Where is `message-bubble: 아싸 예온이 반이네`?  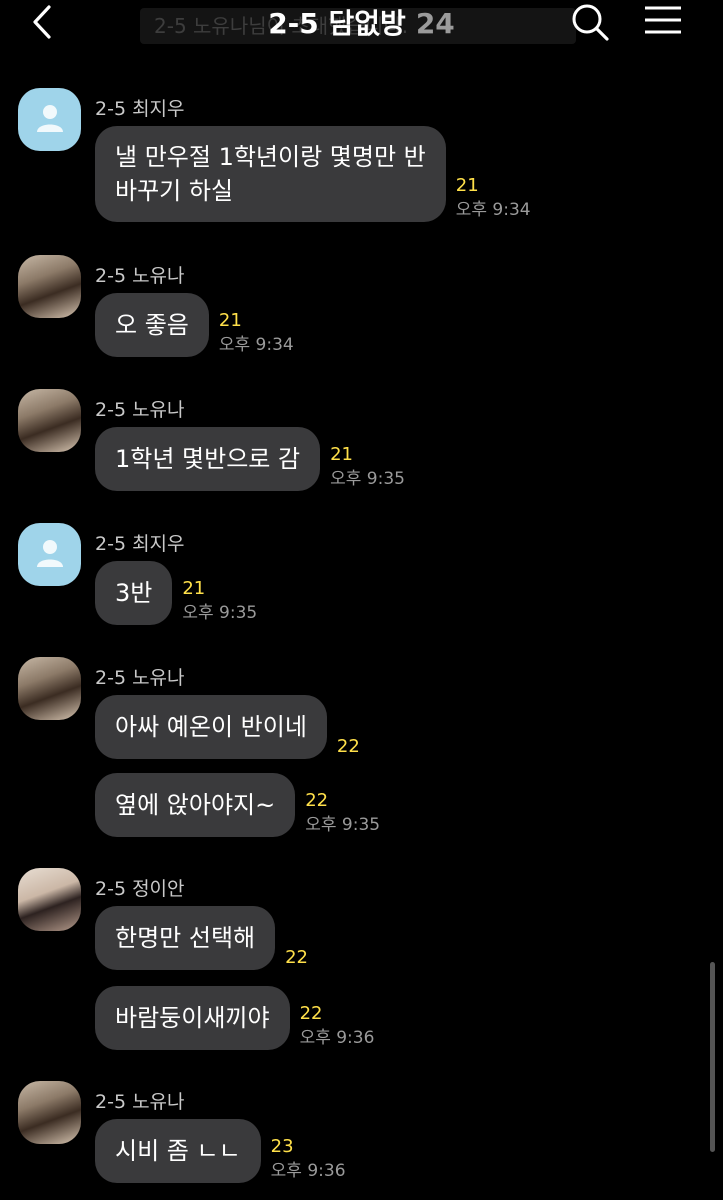
message-bubble: 아싸 예온이 반이네 is located at coordinates (211, 727).